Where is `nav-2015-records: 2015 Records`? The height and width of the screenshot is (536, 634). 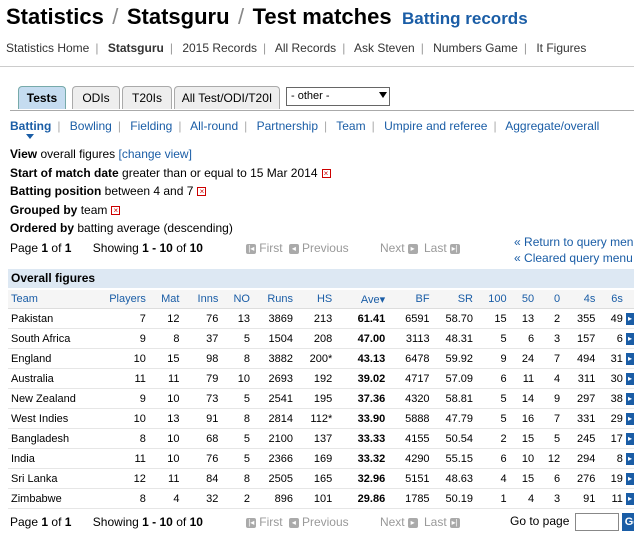 nav-2015-records: 2015 Records is located at coordinates (219, 48).